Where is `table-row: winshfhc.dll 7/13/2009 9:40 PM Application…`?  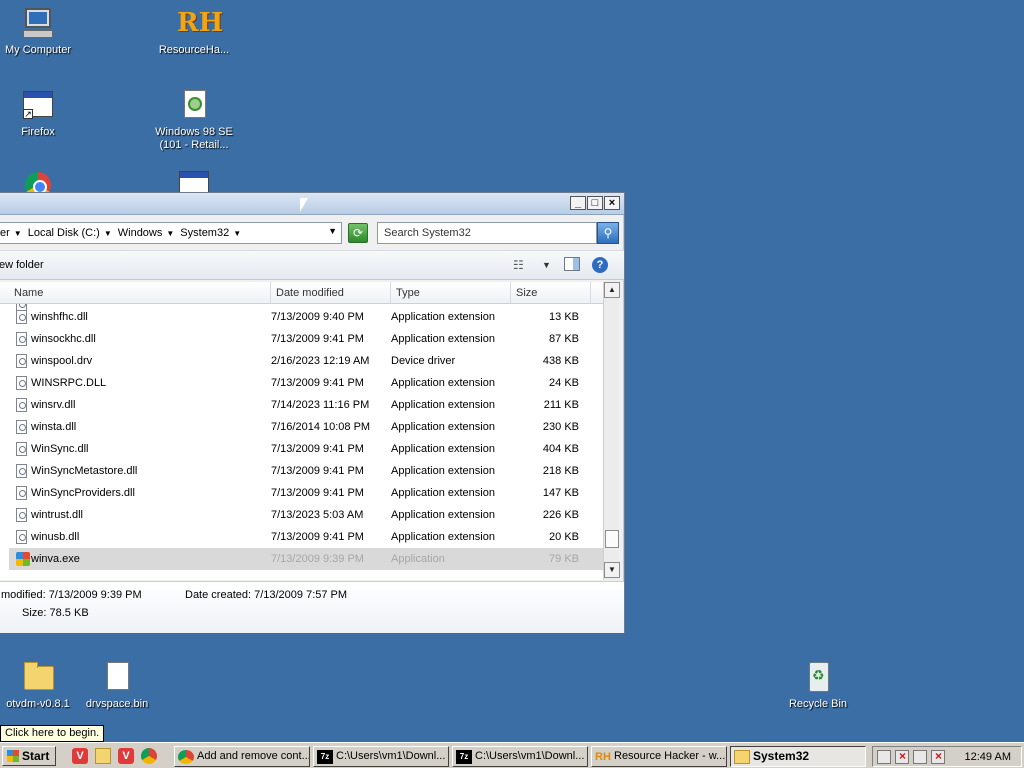
table-row: winshfhc.dll 7/13/2009 9:40 PM Application… is located at coordinates (306, 317).